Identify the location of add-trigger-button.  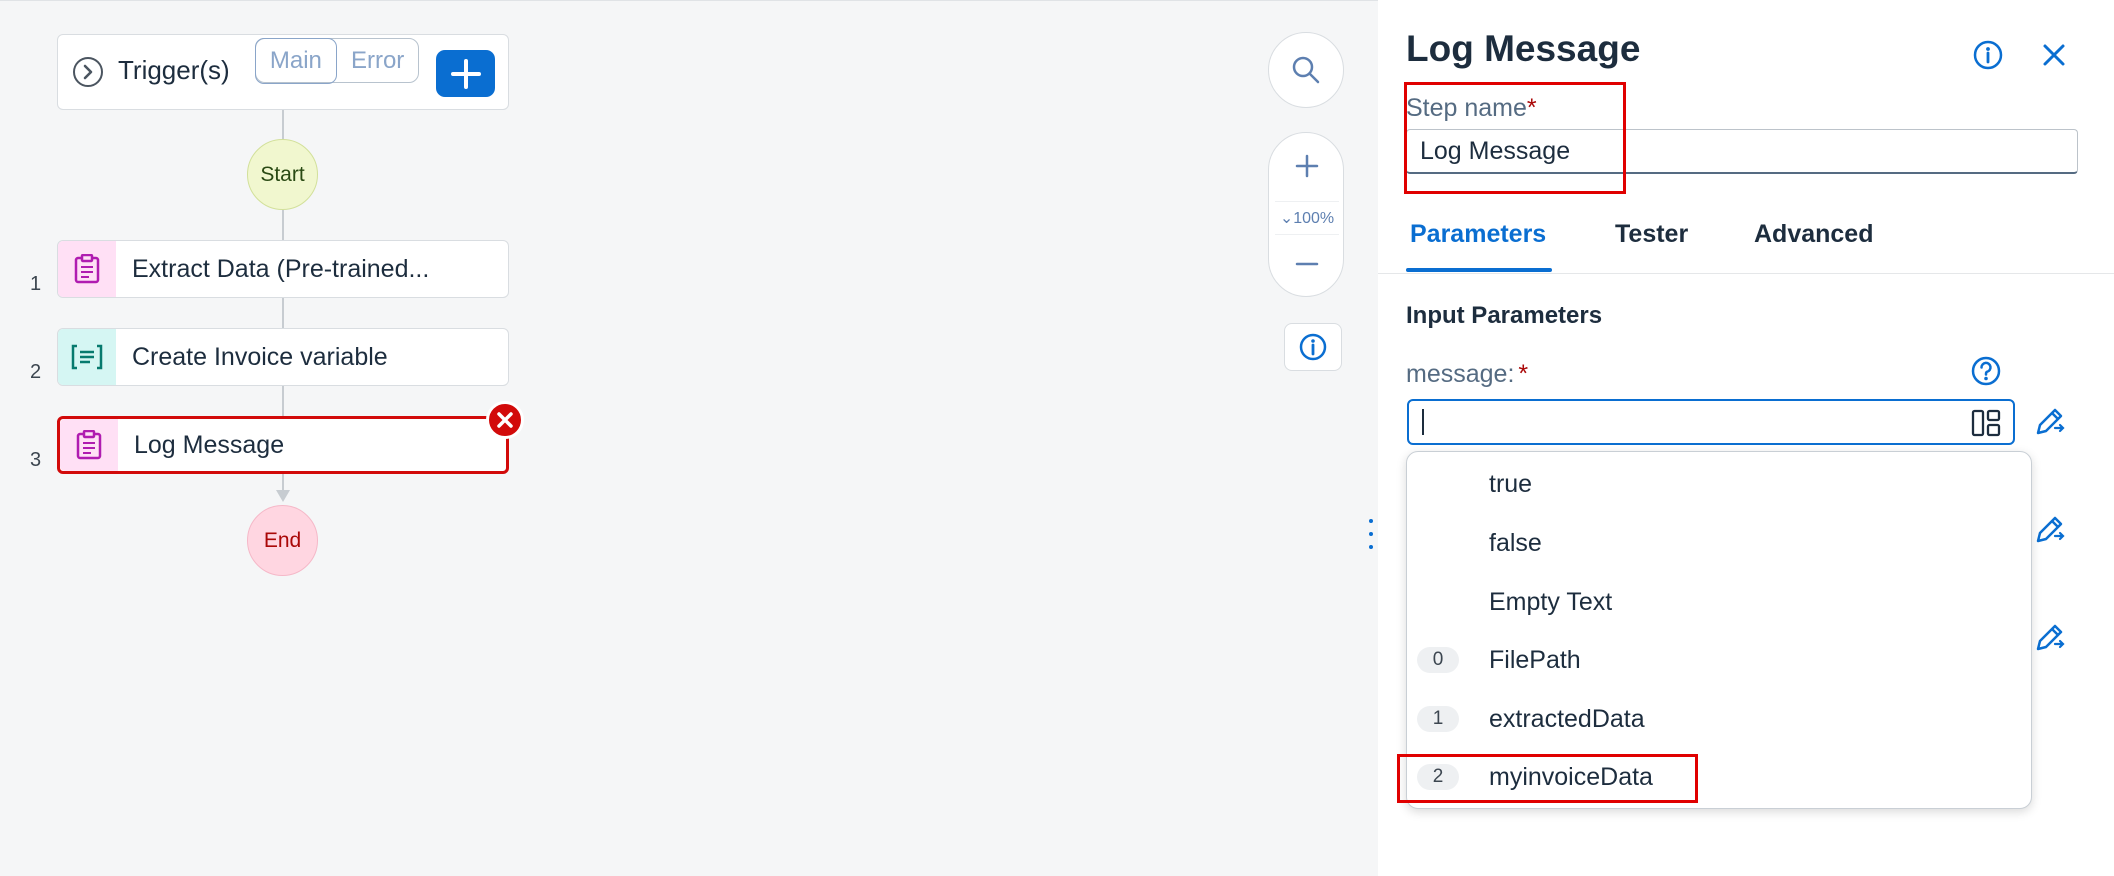
(465, 73).